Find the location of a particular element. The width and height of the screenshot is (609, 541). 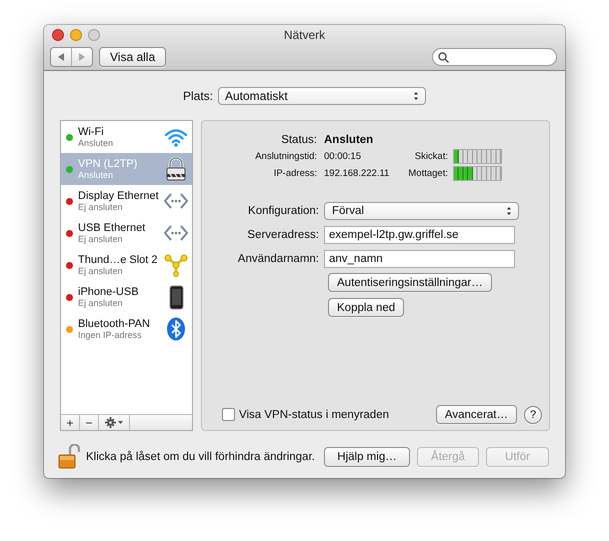

service-name: Display Ethernet is located at coordinates (118, 196).